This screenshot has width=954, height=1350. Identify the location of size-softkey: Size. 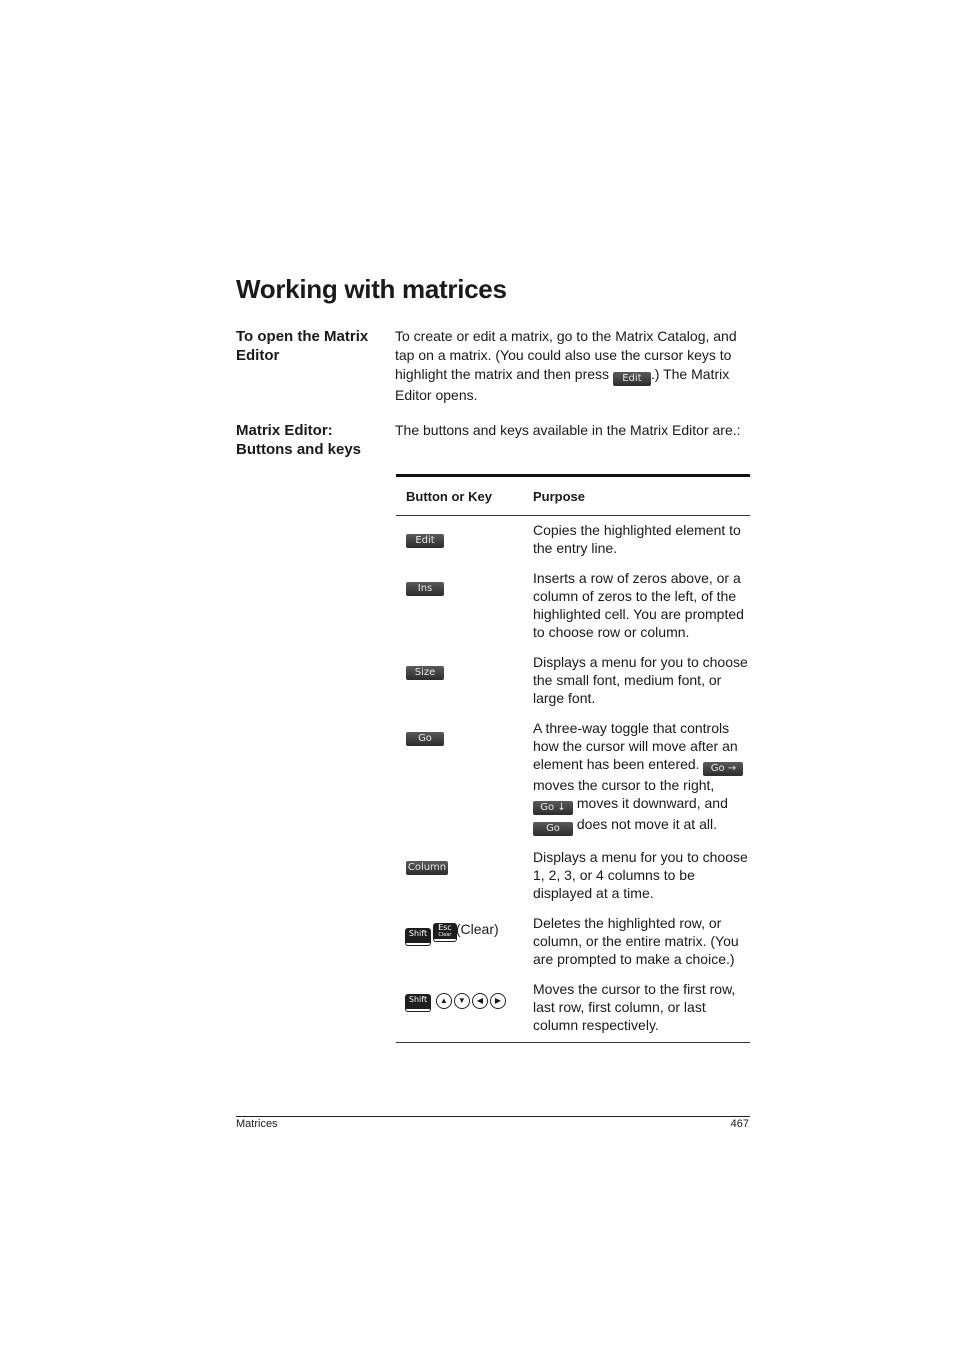
(425, 673).